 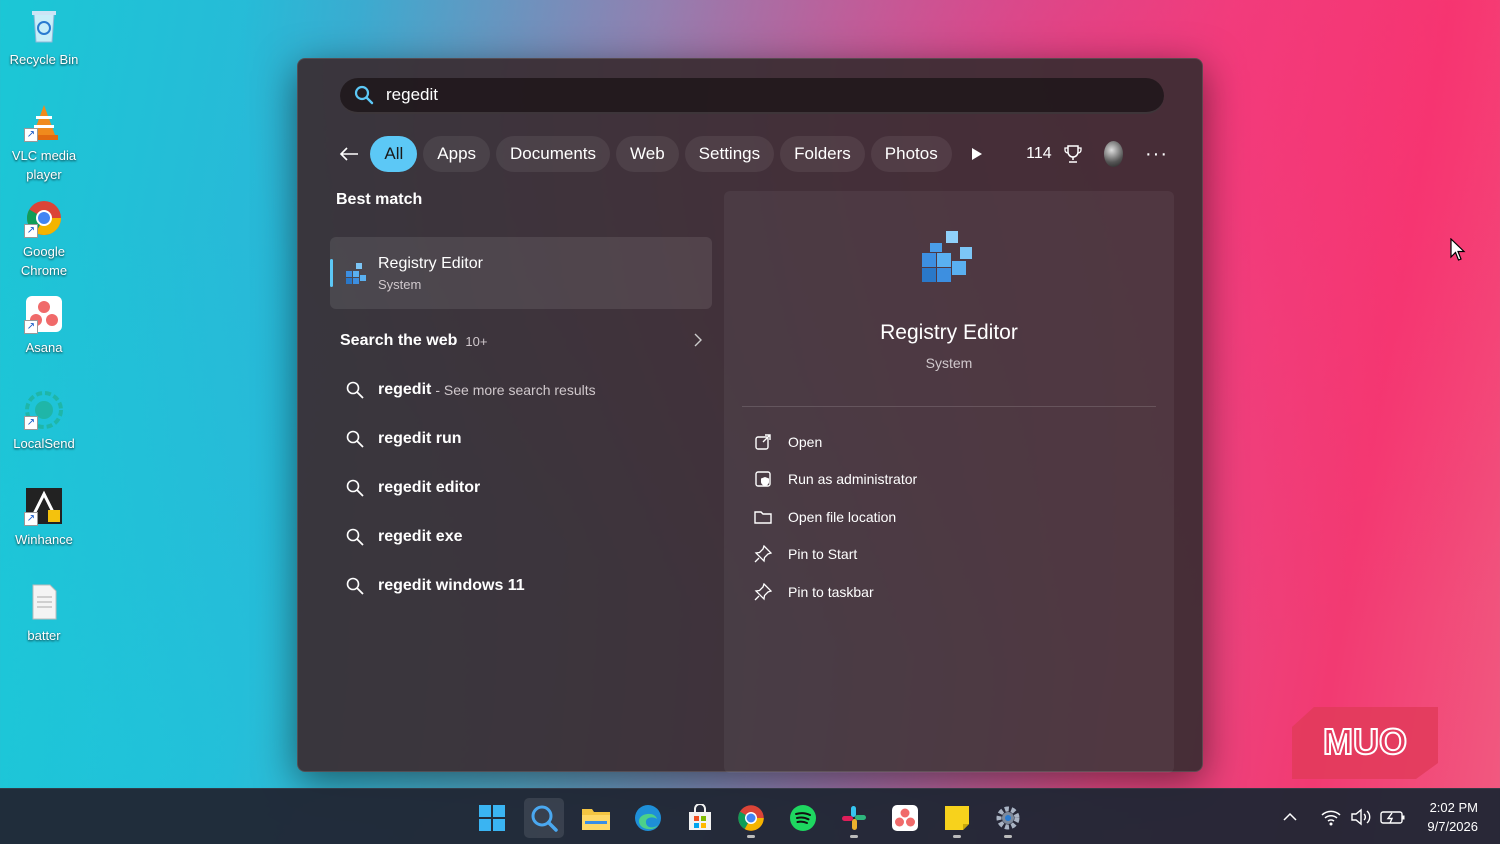 What do you see at coordinates (553, 154) in the screenshot?
I see `filter-chip-documents: Documents` at bounding box center [553, 154].